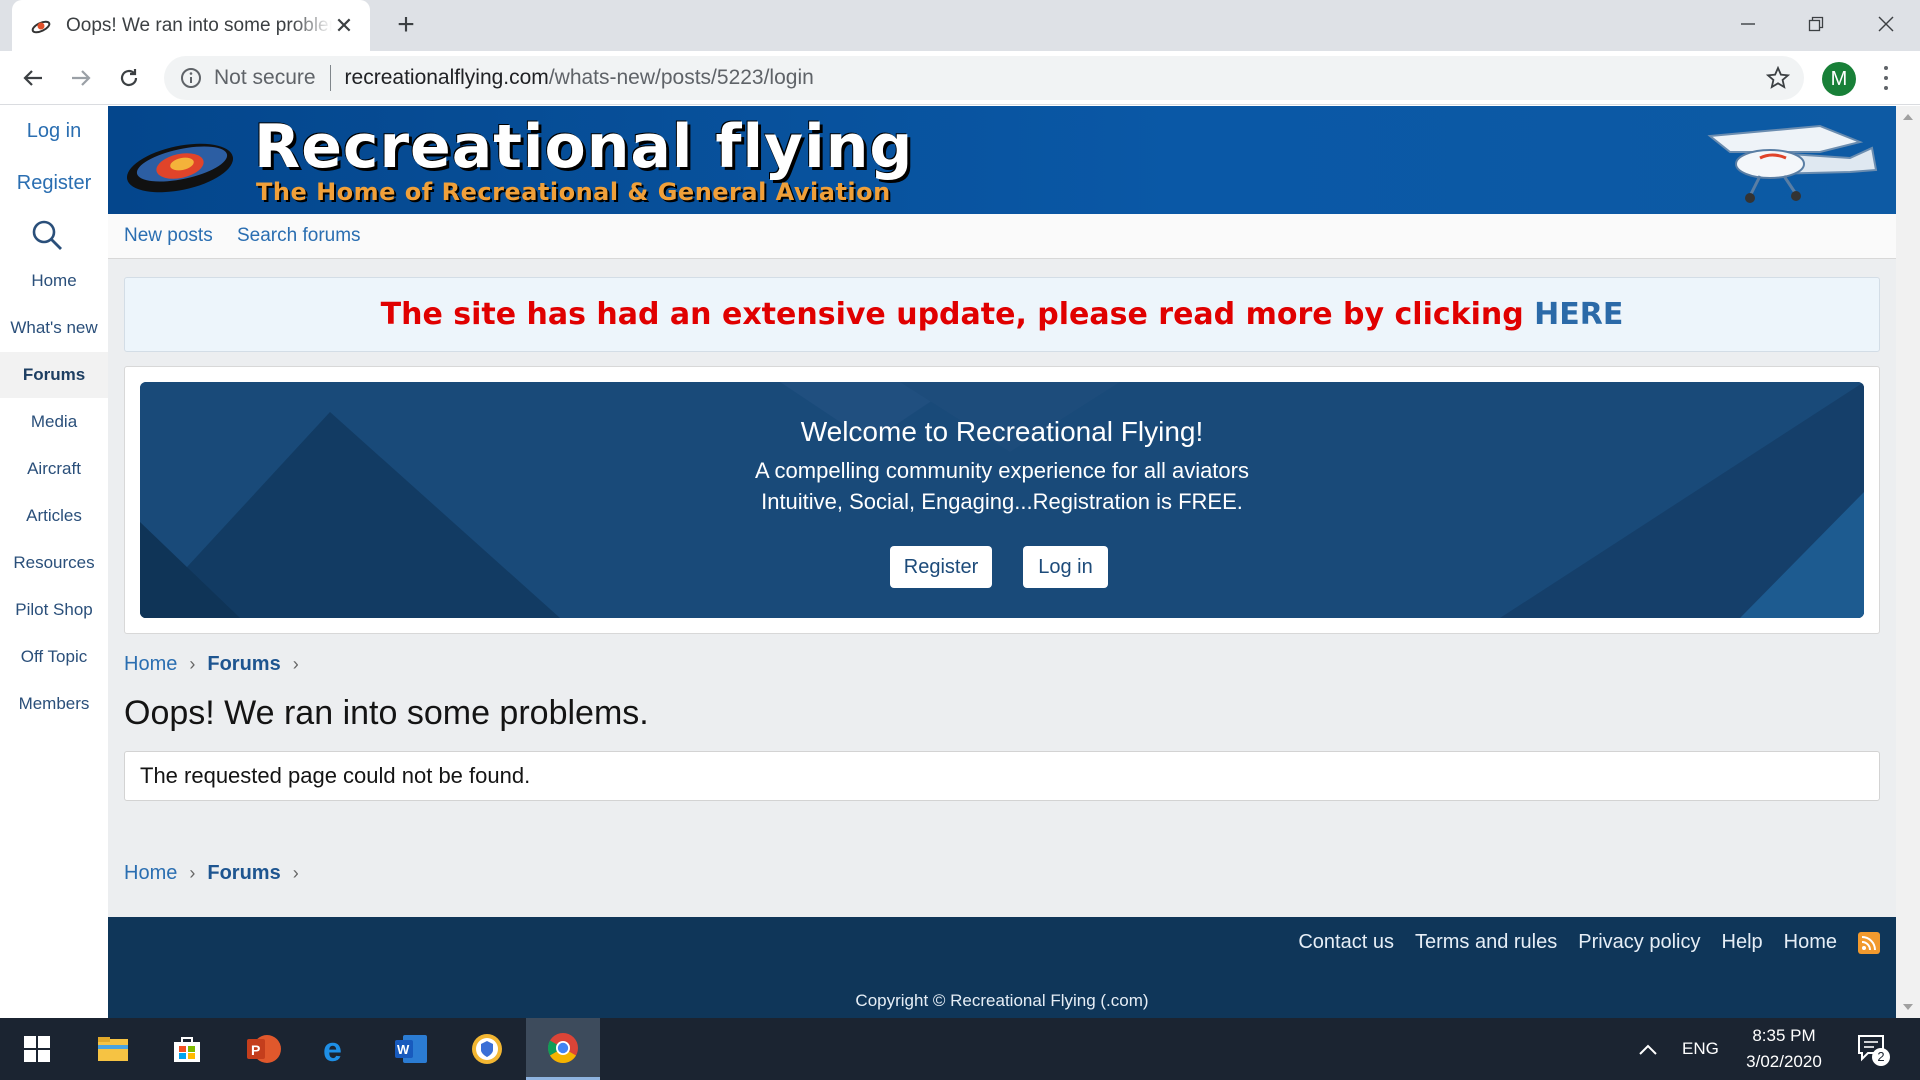 The width and height of the screenshot is (1920, 1080). I want to click on omnibox-divider, so click(330, 78).